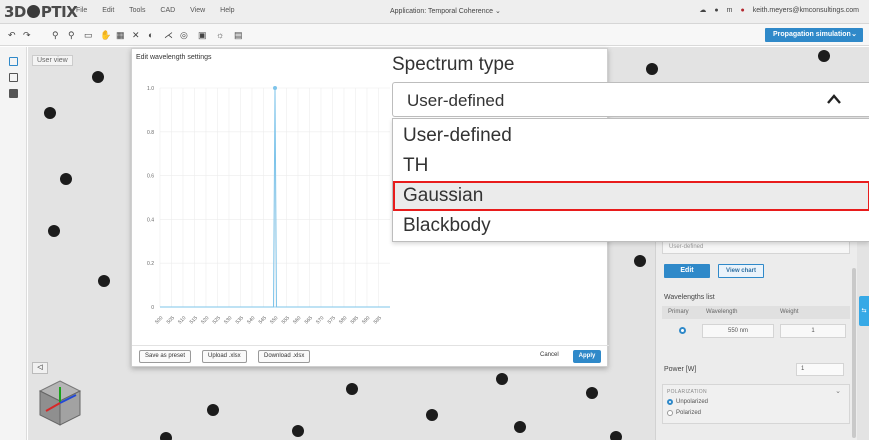 This screenshot has width=869, height=440. I want to click on chart-icon: ▦, so click(120, 35).